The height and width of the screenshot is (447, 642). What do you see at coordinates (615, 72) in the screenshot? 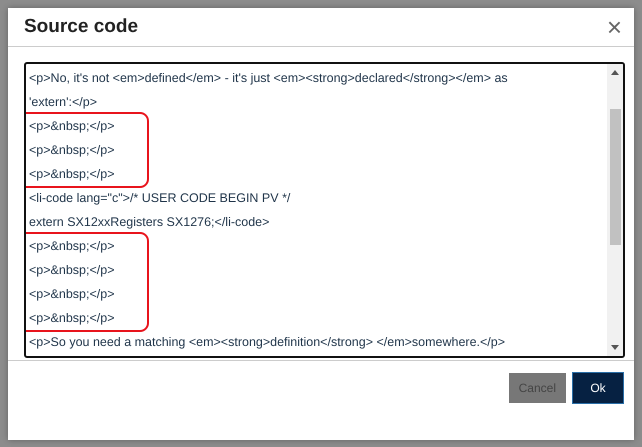
I see `scroll-up-icon` at bounding box center [615, 72].